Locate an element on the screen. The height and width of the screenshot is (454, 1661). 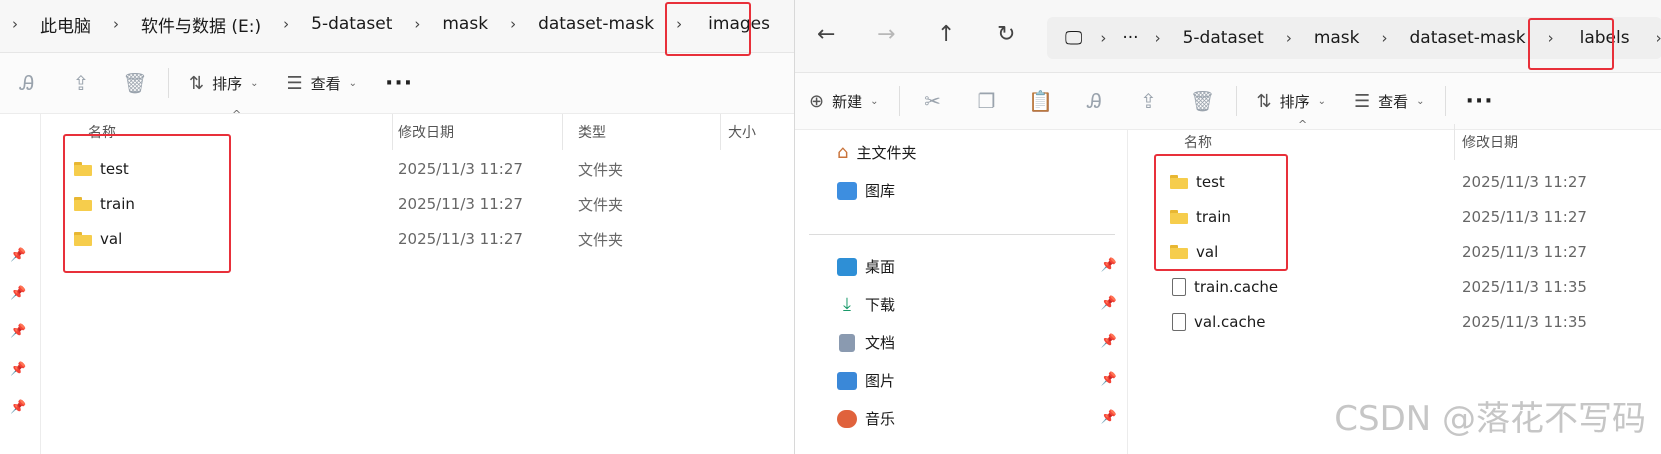
cut-icon: ✂ is located at coordinates (933, 101).